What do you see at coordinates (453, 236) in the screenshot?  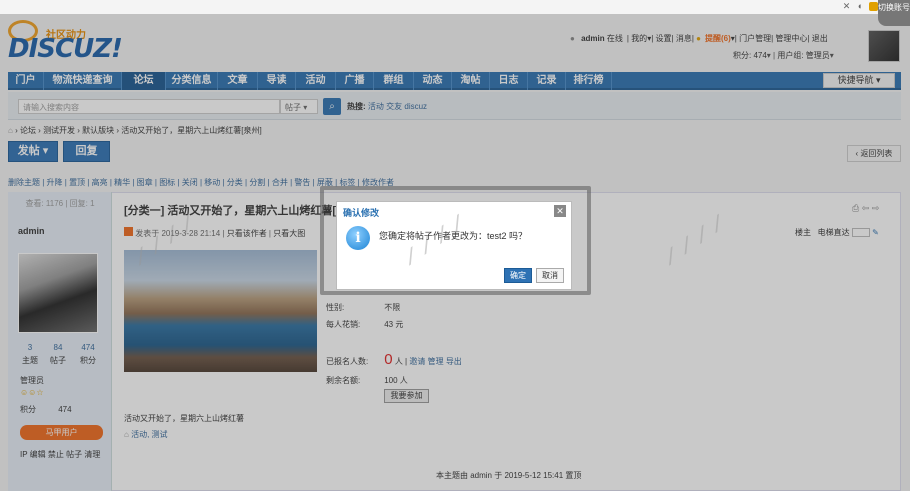 I see `dialog-message: 您确定将帖子作者更改为：test2 吗？` at bounding box center [453, 236].